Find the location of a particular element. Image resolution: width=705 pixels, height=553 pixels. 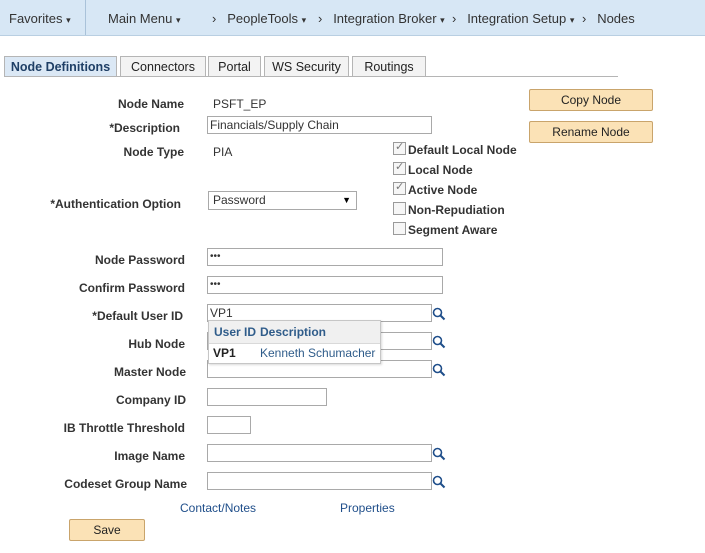

description-field: Financials/Supply Chain is located at coordinates (319, 125).